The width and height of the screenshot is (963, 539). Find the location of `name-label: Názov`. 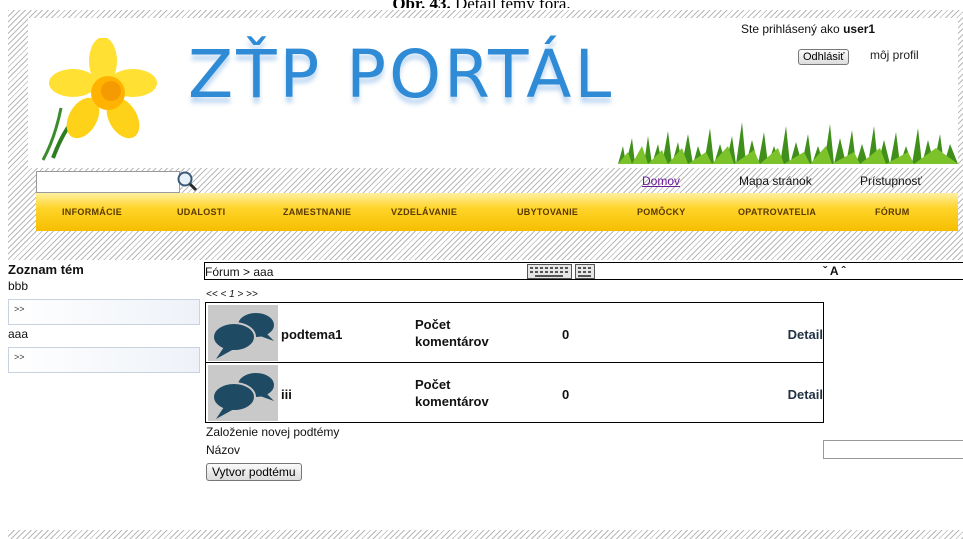

name-label: Názov is located at coordinates (223, 450).